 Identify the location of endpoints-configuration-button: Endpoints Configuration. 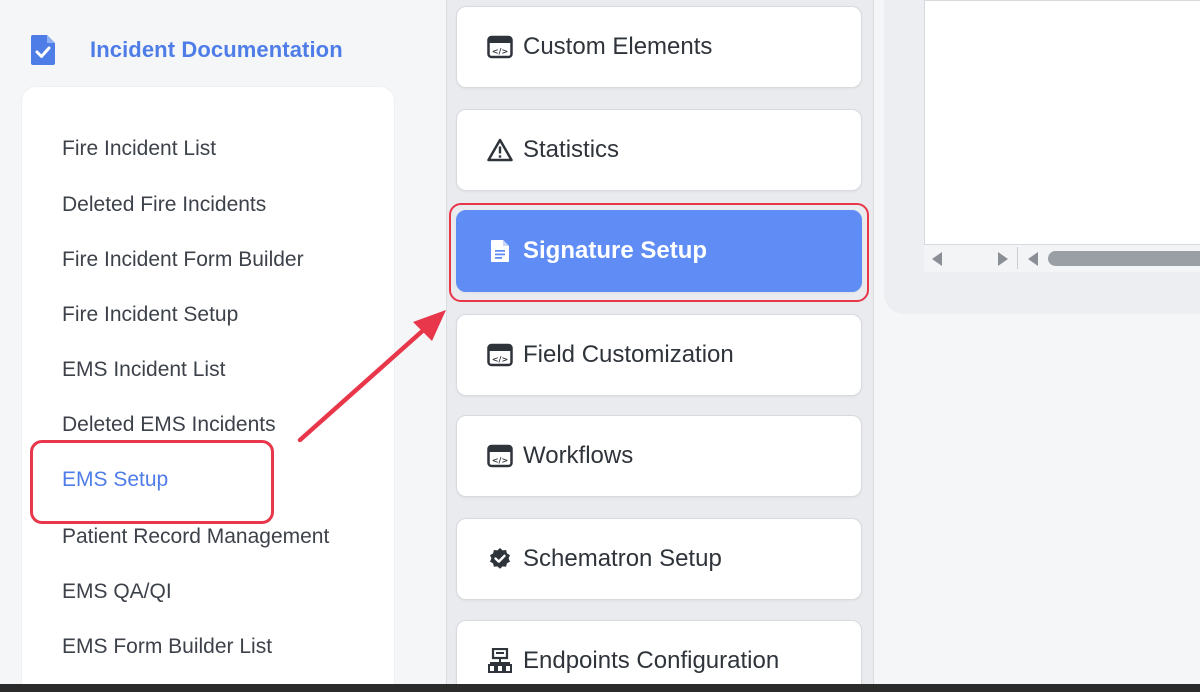
(659, 656).